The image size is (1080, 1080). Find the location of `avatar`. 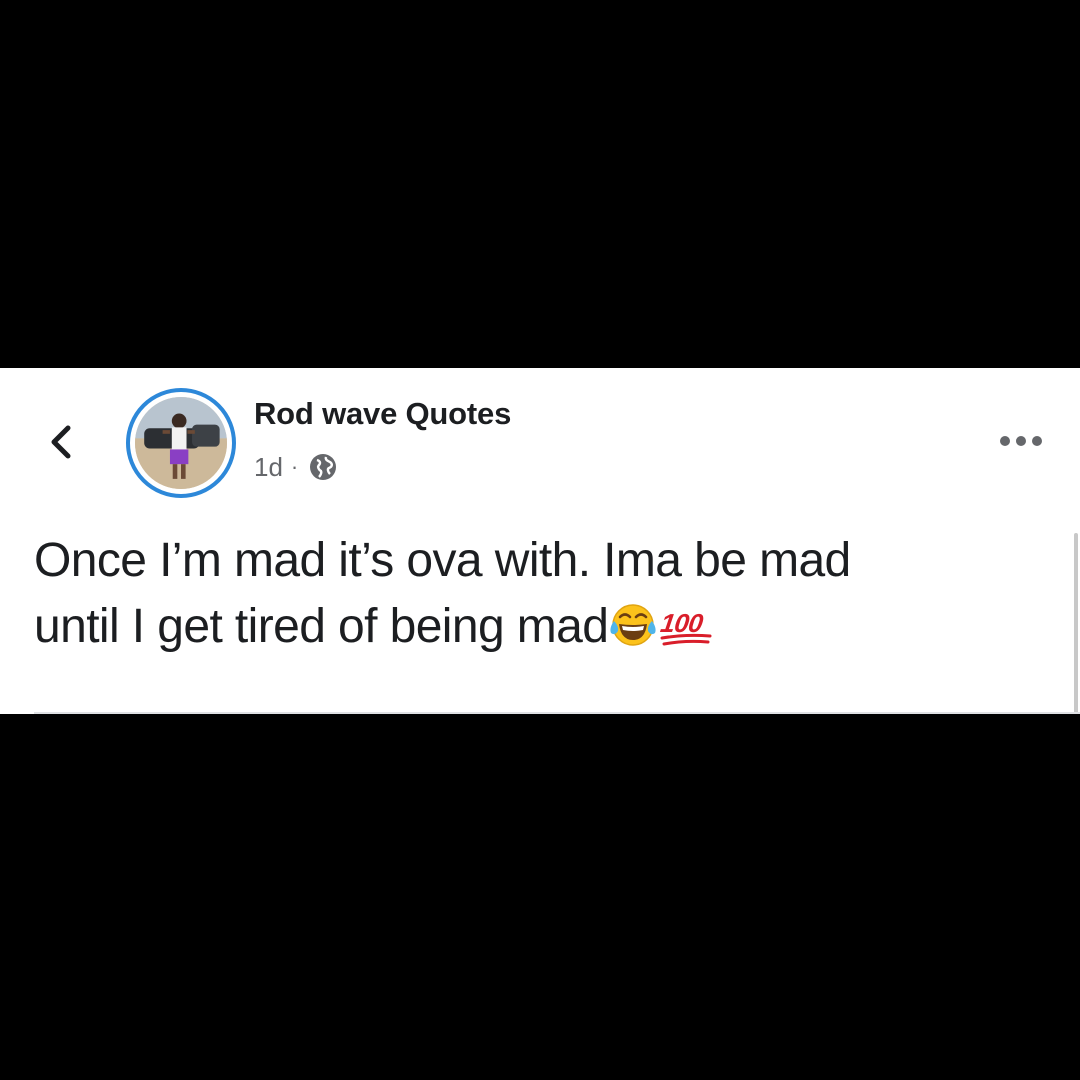

avatar is located at coordinates (181, 443).